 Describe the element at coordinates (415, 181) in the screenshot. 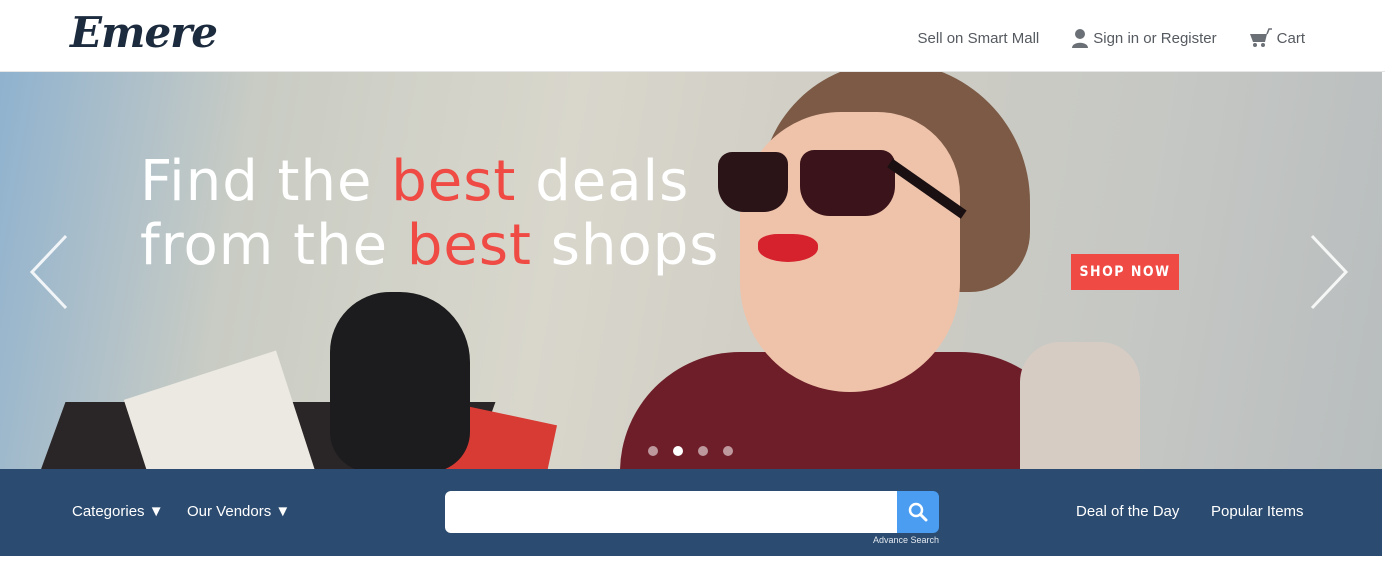

I see `hero-headline-line-1: Find the best deals` at that location.